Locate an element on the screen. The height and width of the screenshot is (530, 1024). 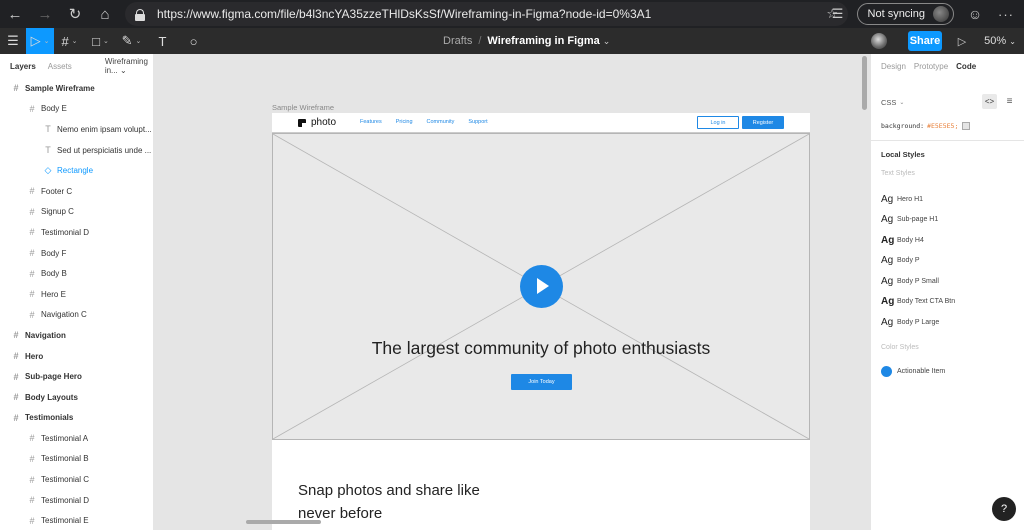
layer-item: # Testimonial B is located at coordinates (76, 459).